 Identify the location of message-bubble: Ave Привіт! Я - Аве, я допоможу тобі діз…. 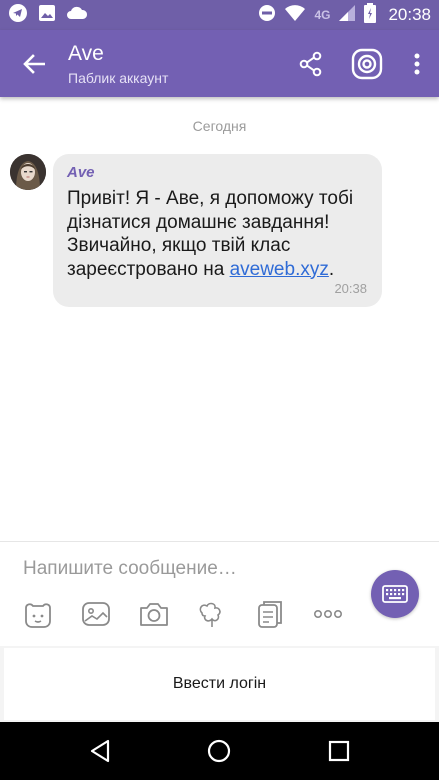
(217, 230).